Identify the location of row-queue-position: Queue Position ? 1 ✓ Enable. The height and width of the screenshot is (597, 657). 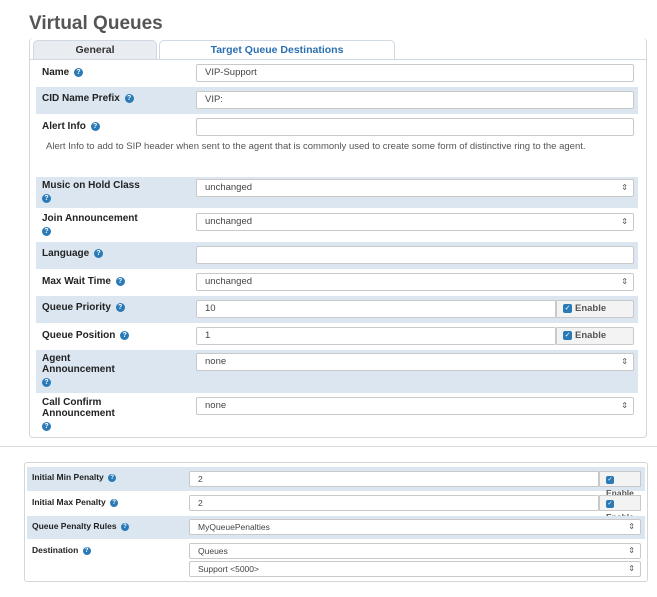
(337, 336).